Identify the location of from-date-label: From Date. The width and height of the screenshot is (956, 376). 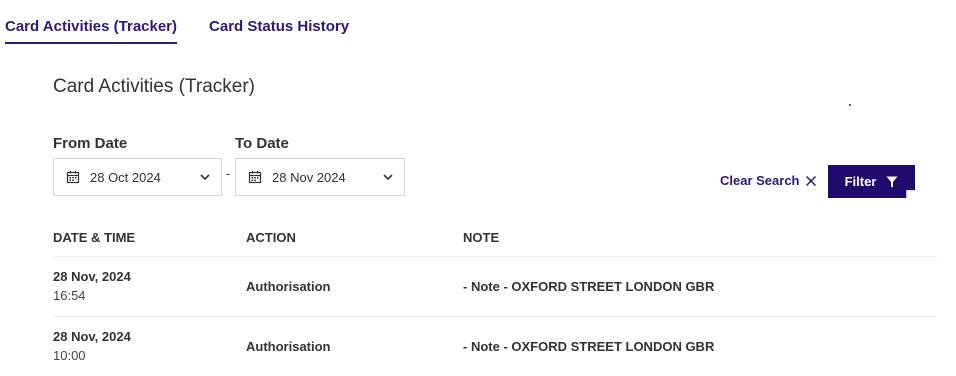
(90, 143).